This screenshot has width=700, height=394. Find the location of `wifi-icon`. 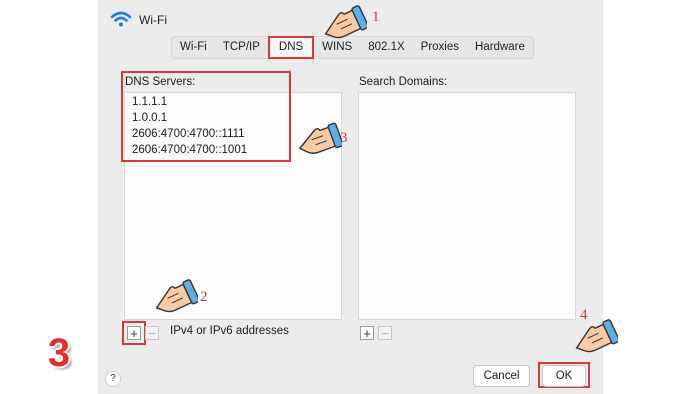

wifi-icon is located at coordinates (121, 19).